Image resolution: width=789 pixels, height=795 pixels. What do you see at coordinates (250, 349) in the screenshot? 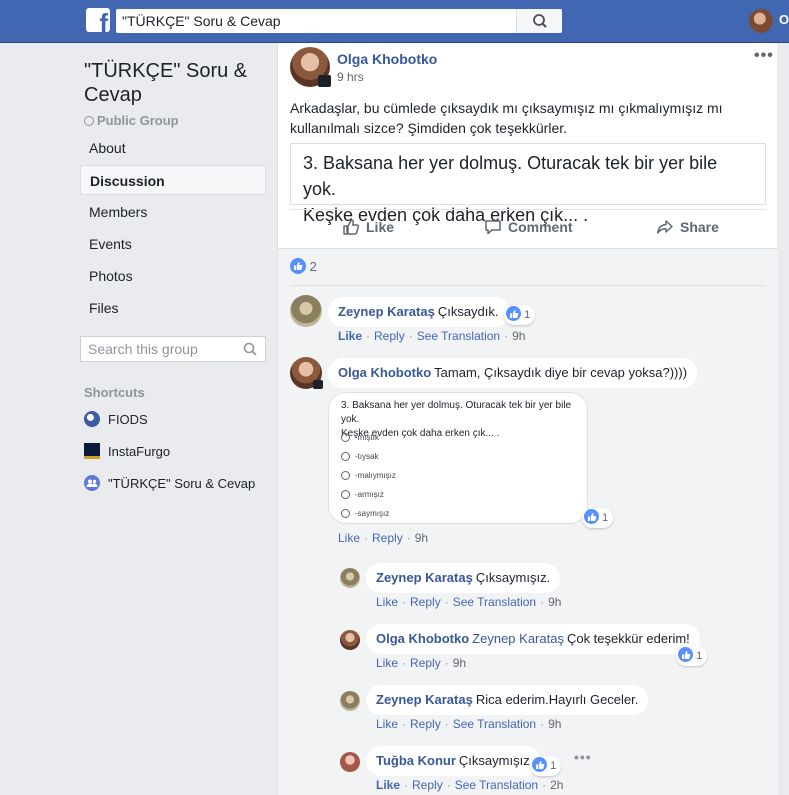
I see `search-icon` at bounding box center [250, 349].